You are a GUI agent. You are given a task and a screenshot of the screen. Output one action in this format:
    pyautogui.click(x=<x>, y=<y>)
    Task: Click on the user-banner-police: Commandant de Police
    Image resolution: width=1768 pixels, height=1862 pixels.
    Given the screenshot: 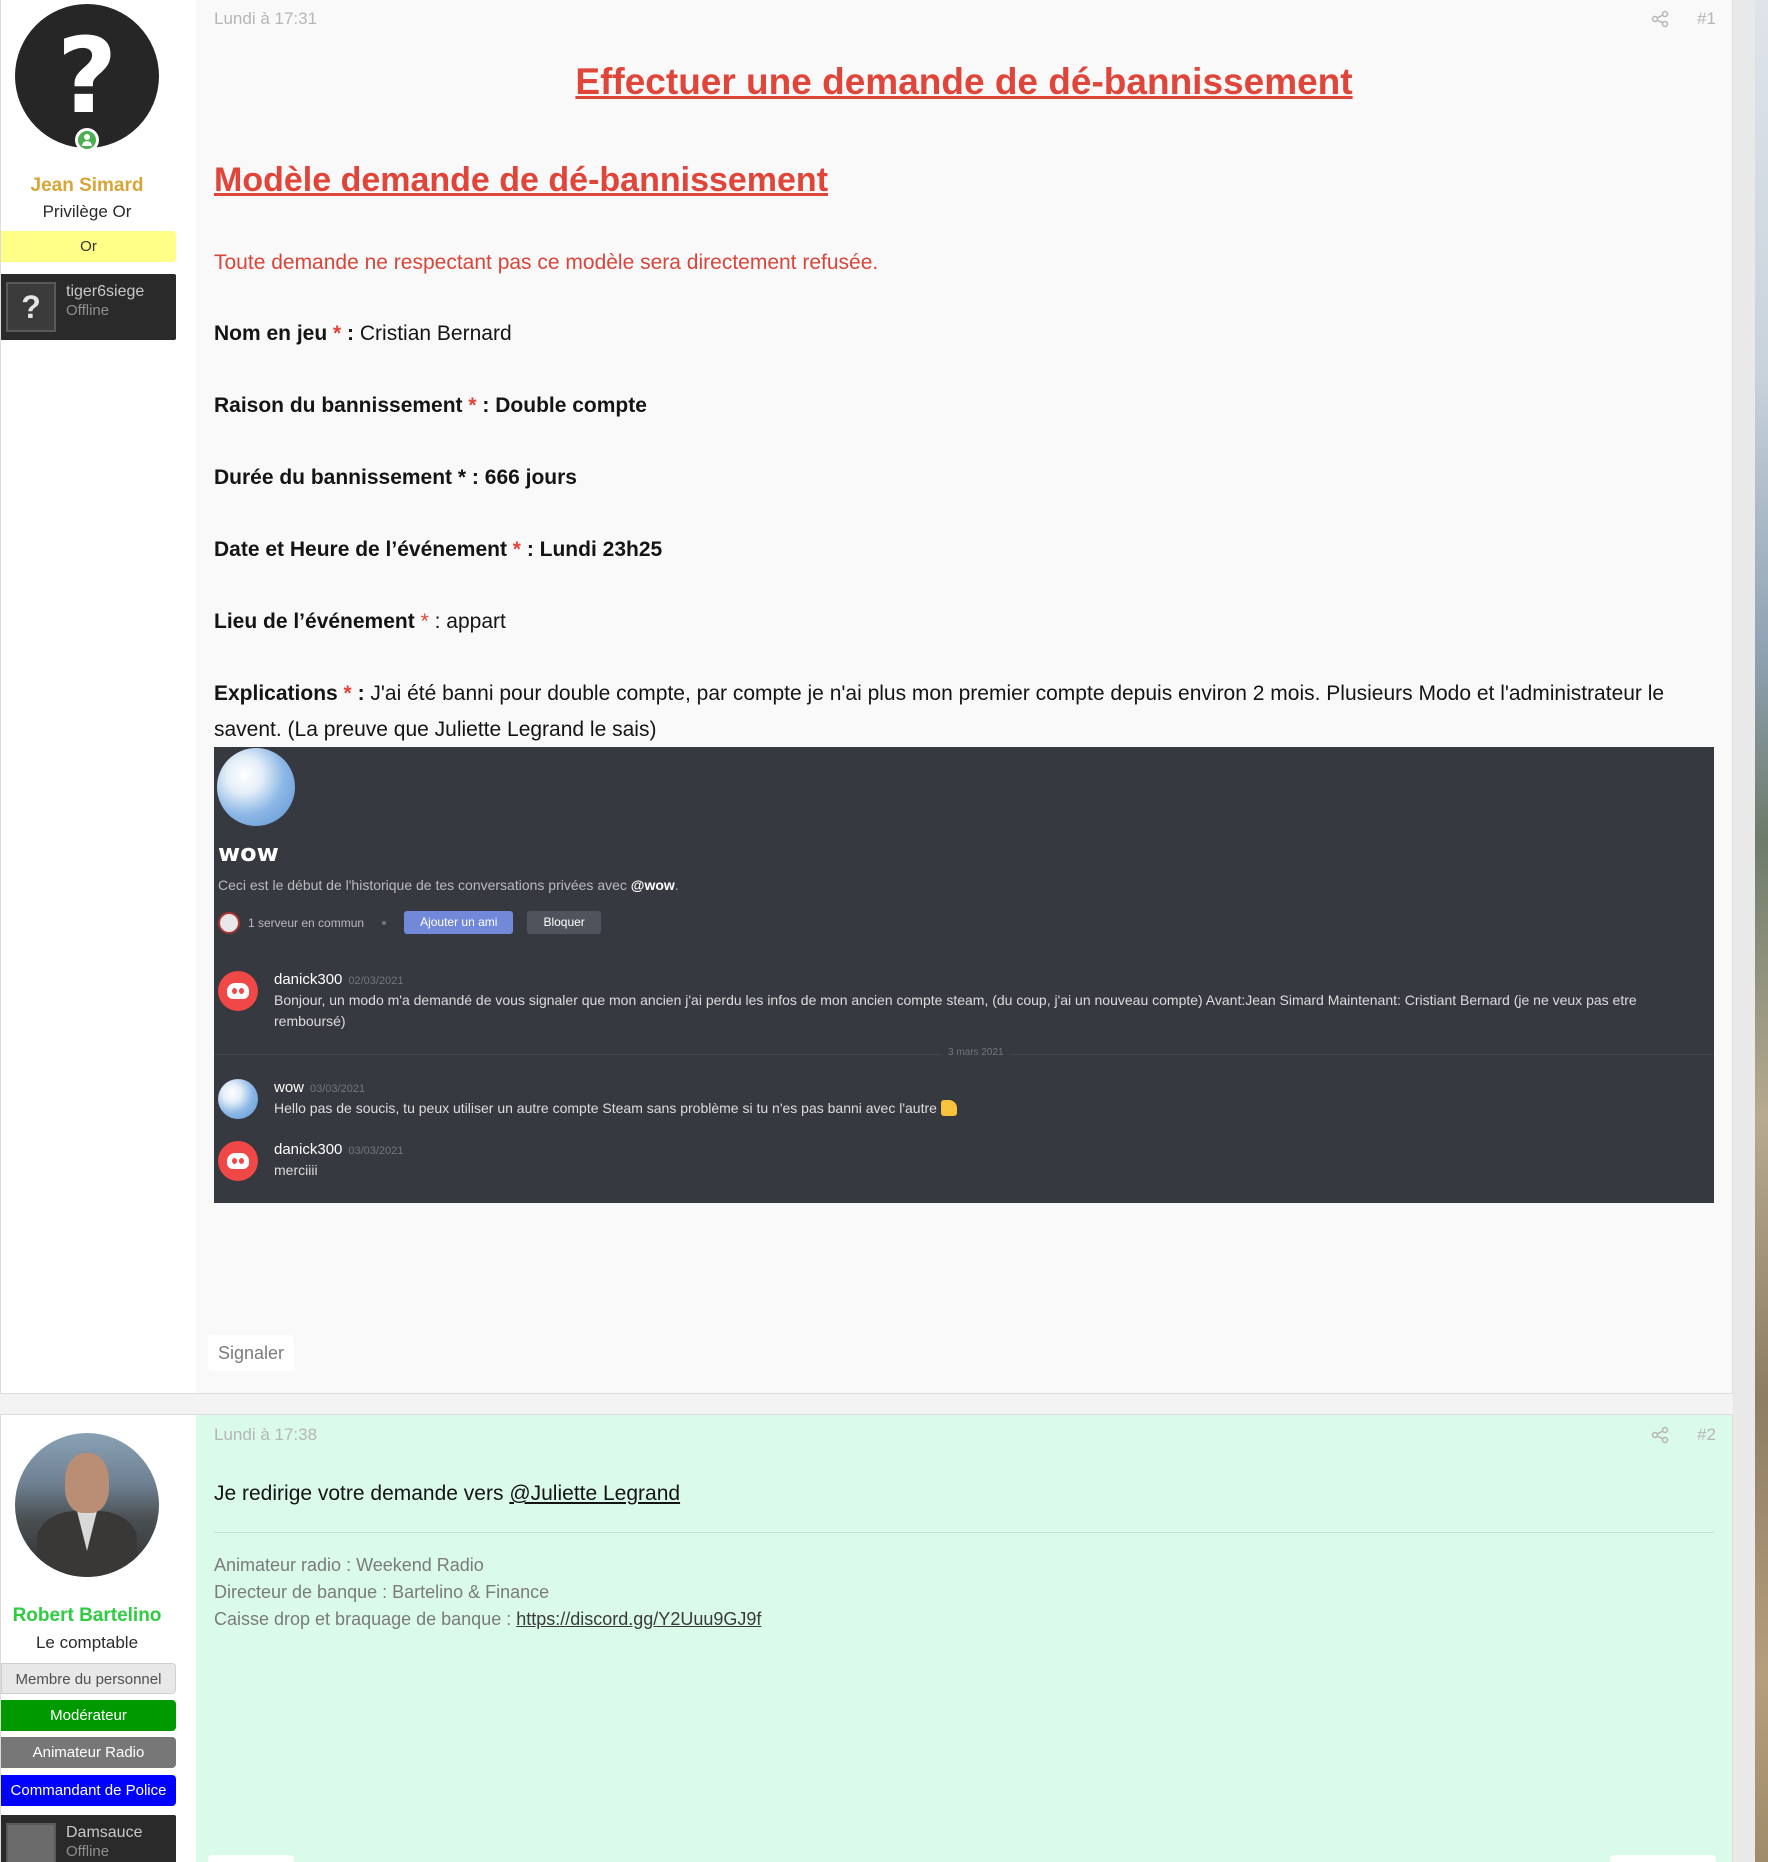 What is the action you would take?
    pyautogui.click(x=88, y=1790)
    